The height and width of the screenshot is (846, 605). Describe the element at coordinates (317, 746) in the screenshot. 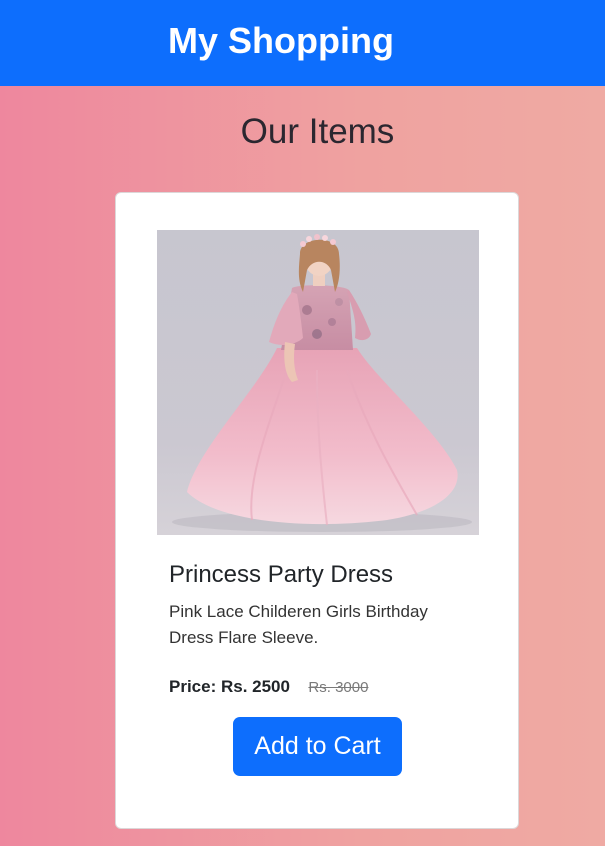

I see `add-to-cart-button: Add to Cart` at that location.